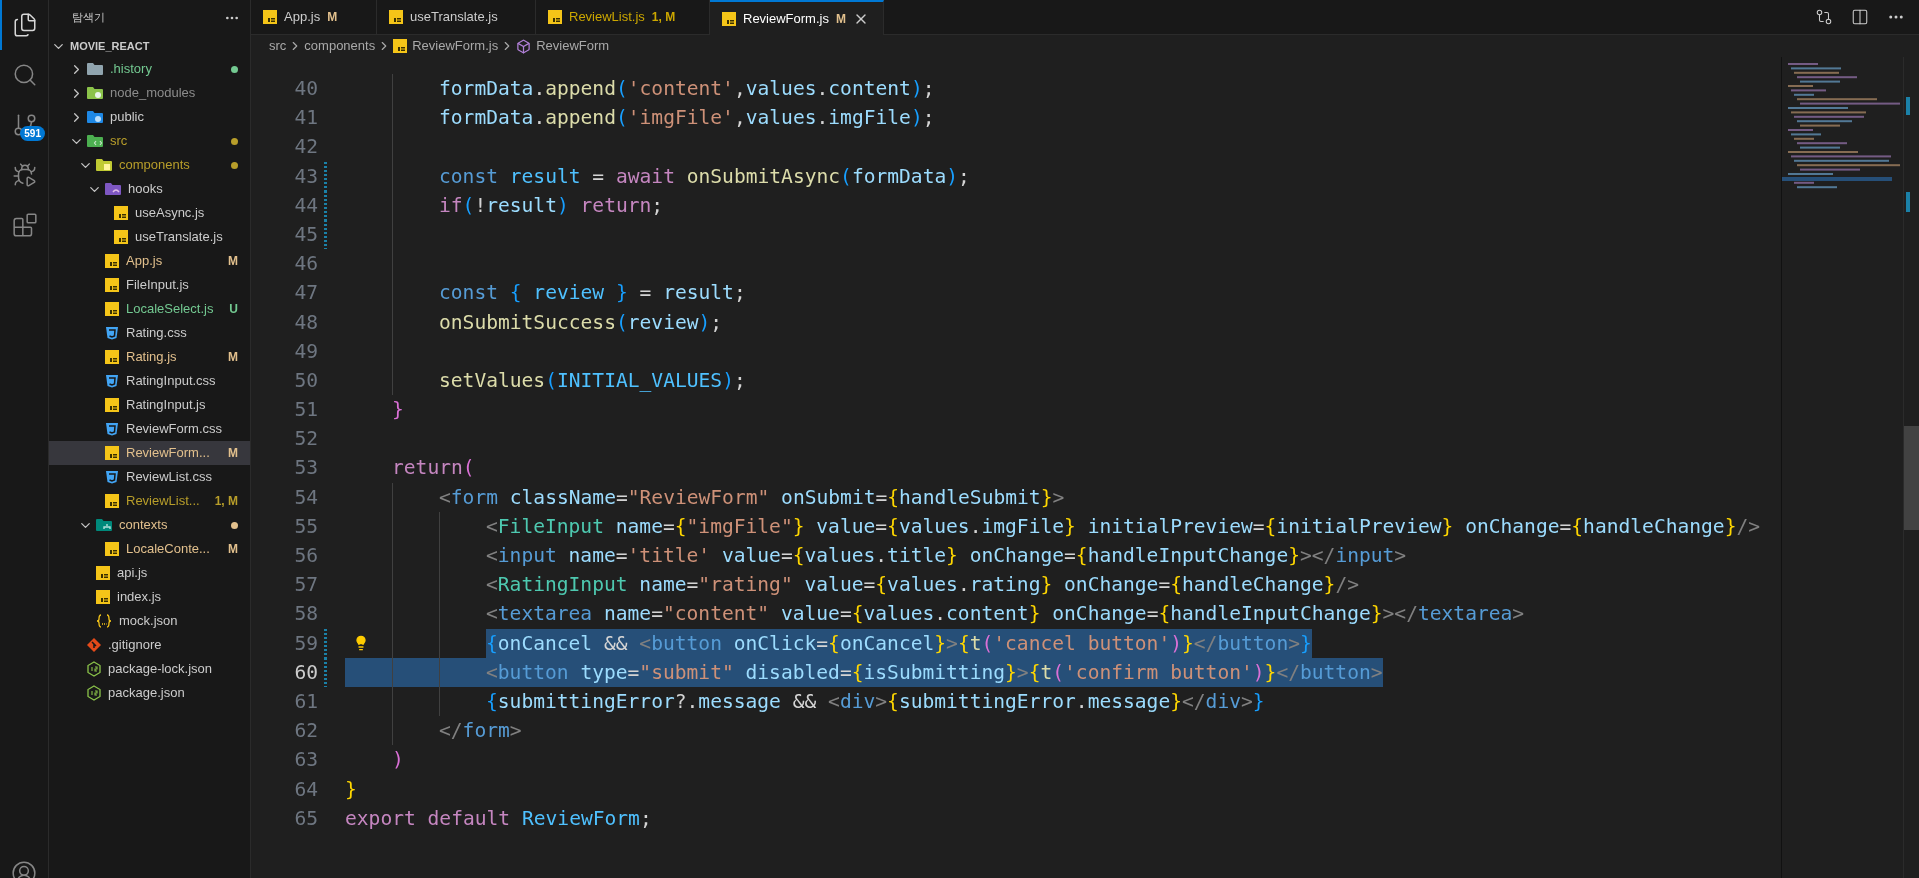 The height and width of the screenshot is (878, 1919). I want to click on editor-tab: useTranslate.js, so click(456, 17).